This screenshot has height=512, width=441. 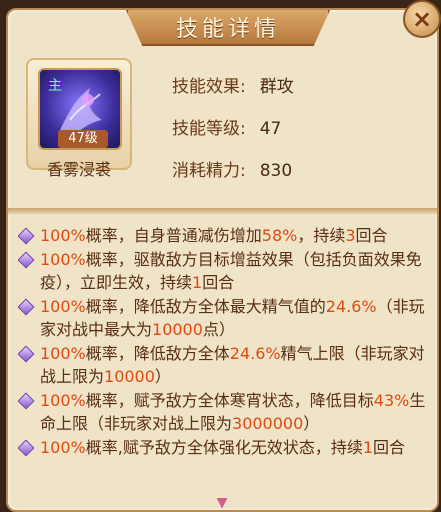 I want to click on effect-value: 3000000, so click(x=268, y=423).